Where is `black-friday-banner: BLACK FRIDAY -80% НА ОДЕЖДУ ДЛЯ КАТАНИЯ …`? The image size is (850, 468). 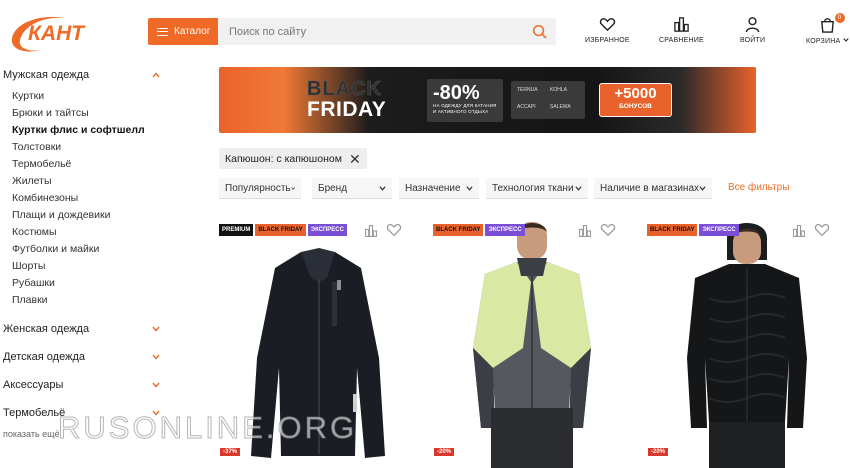
black-friday-banner: BLACK FRIDAY -80% НА ОДЕЖДУ ДЛЯ КАТАНИЯ … is located at coordinates (487, 100).